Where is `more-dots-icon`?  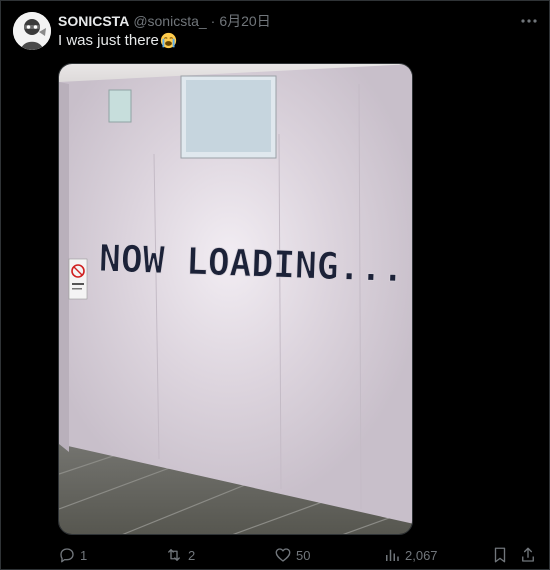 more-dots-icon is located at coordinates (529, 21).